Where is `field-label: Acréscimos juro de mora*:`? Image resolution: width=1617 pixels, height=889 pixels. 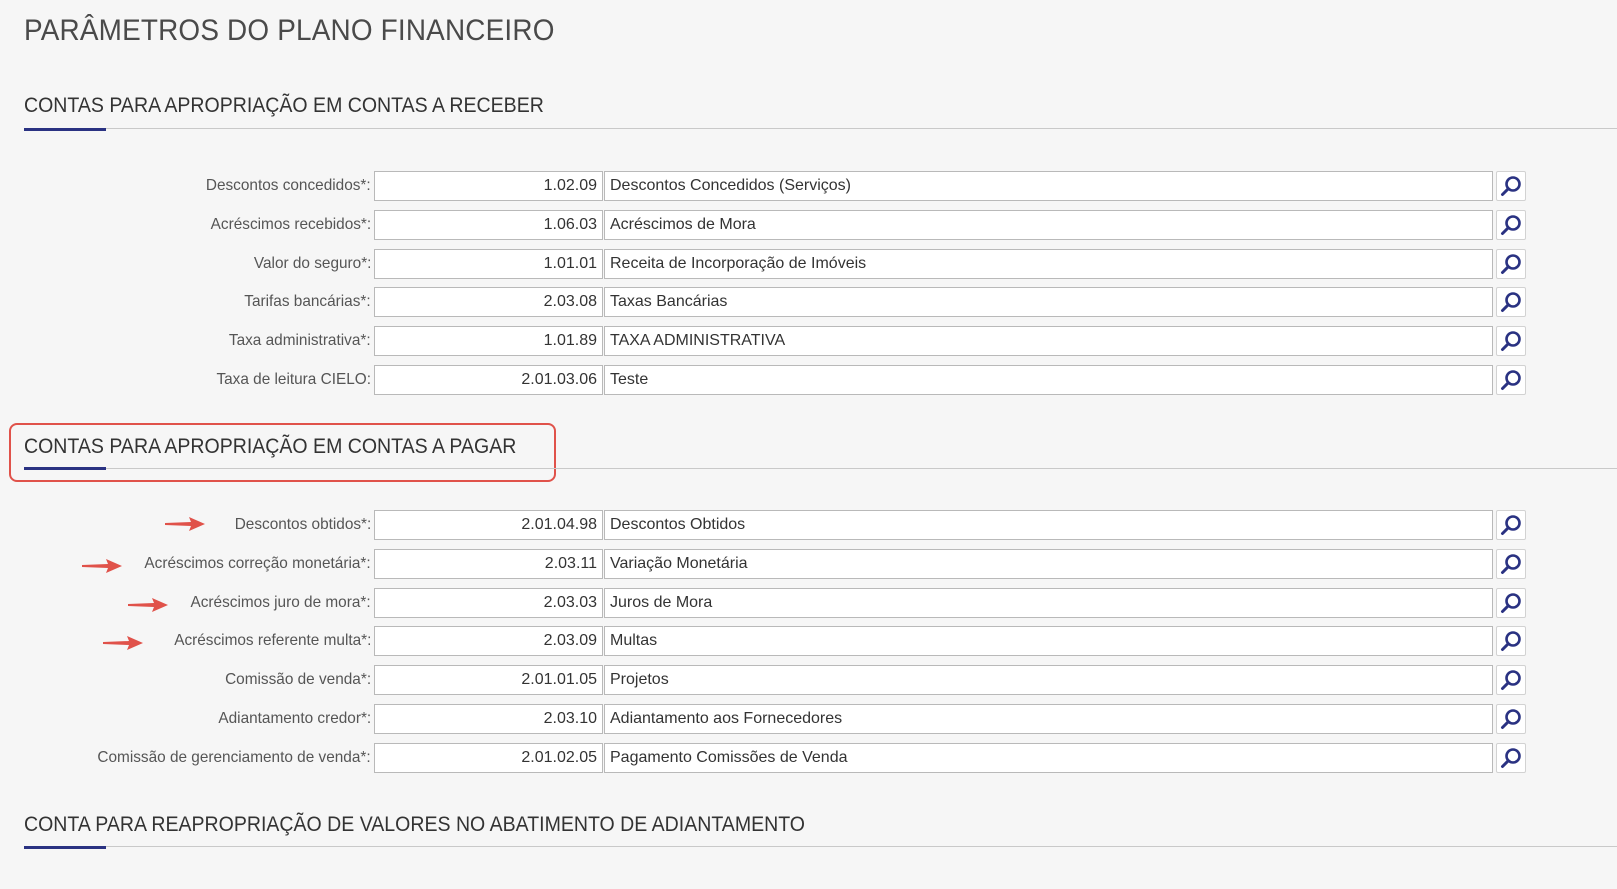
field-label: Acréscimos juro de mora*: is located at coordinates (280, 602).